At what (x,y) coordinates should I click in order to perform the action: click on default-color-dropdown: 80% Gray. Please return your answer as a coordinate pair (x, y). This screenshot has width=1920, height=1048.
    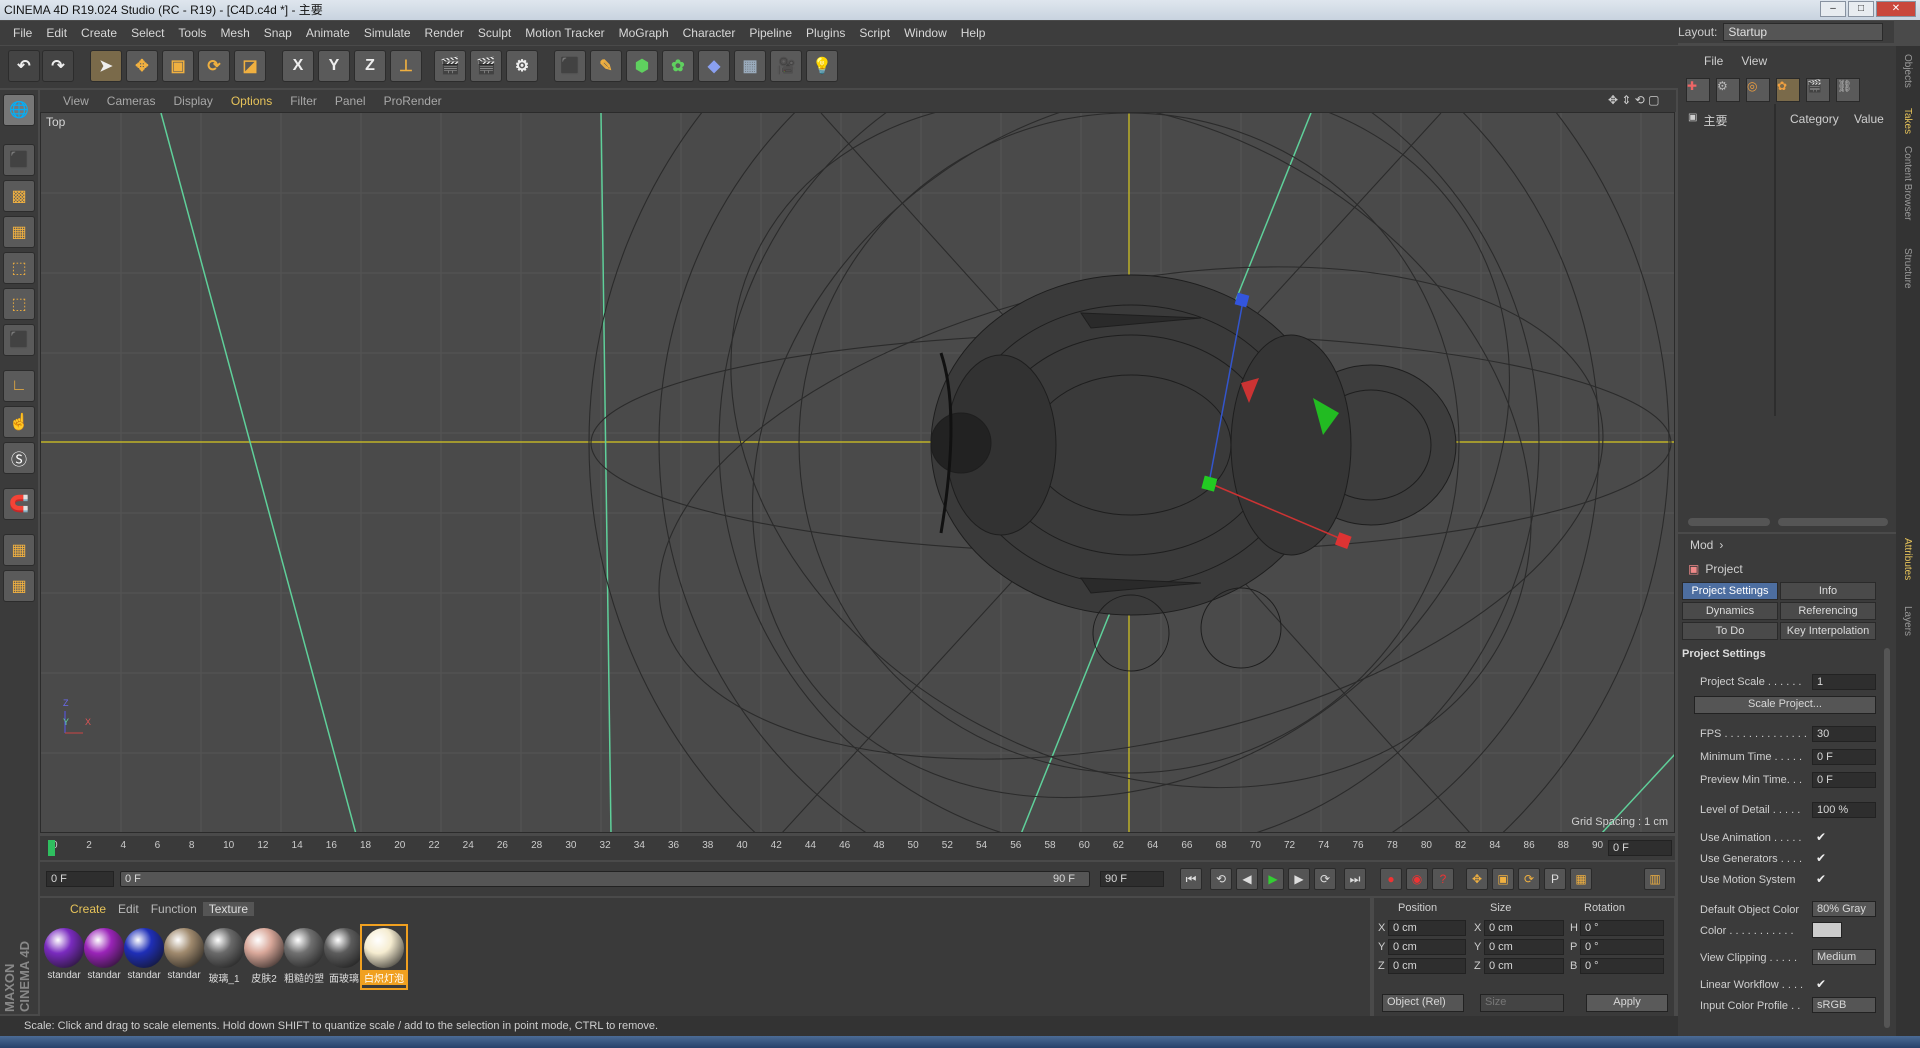
    Looking at the image, I should click on (1844, 909).